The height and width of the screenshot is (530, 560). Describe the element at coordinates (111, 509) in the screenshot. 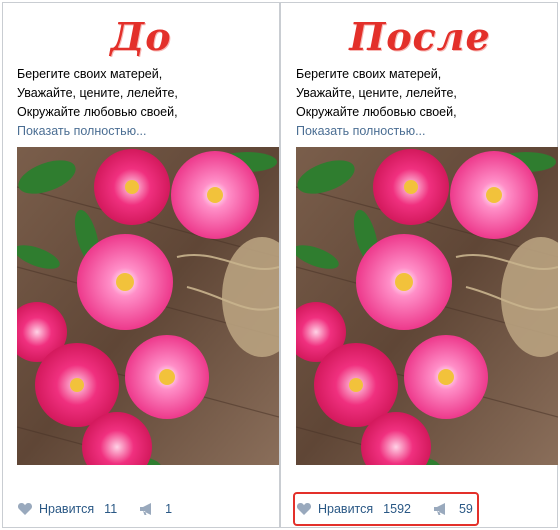

I see `like-count: 11` at that location.